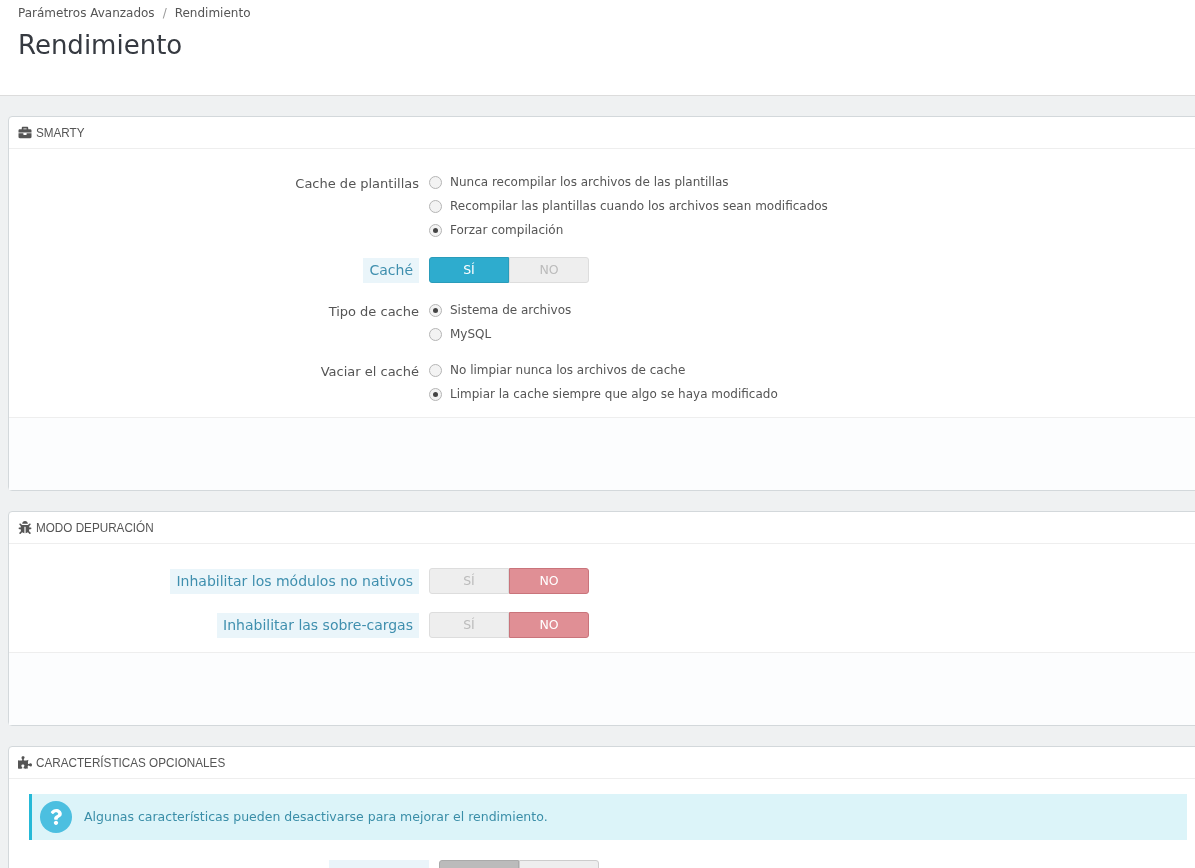 This screenshot has height=868, width=1195. Describe the element at coordinates (373, 312) in the screenshot. I see `field-label: Tipo de cache` at that location.